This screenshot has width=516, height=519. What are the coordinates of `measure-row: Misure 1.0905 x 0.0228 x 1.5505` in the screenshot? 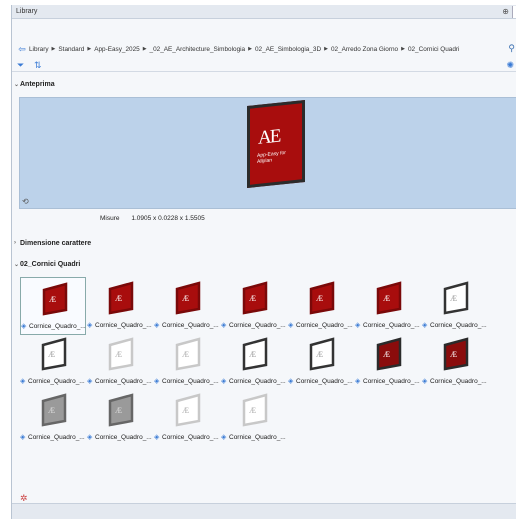 It's located at (152, 218).